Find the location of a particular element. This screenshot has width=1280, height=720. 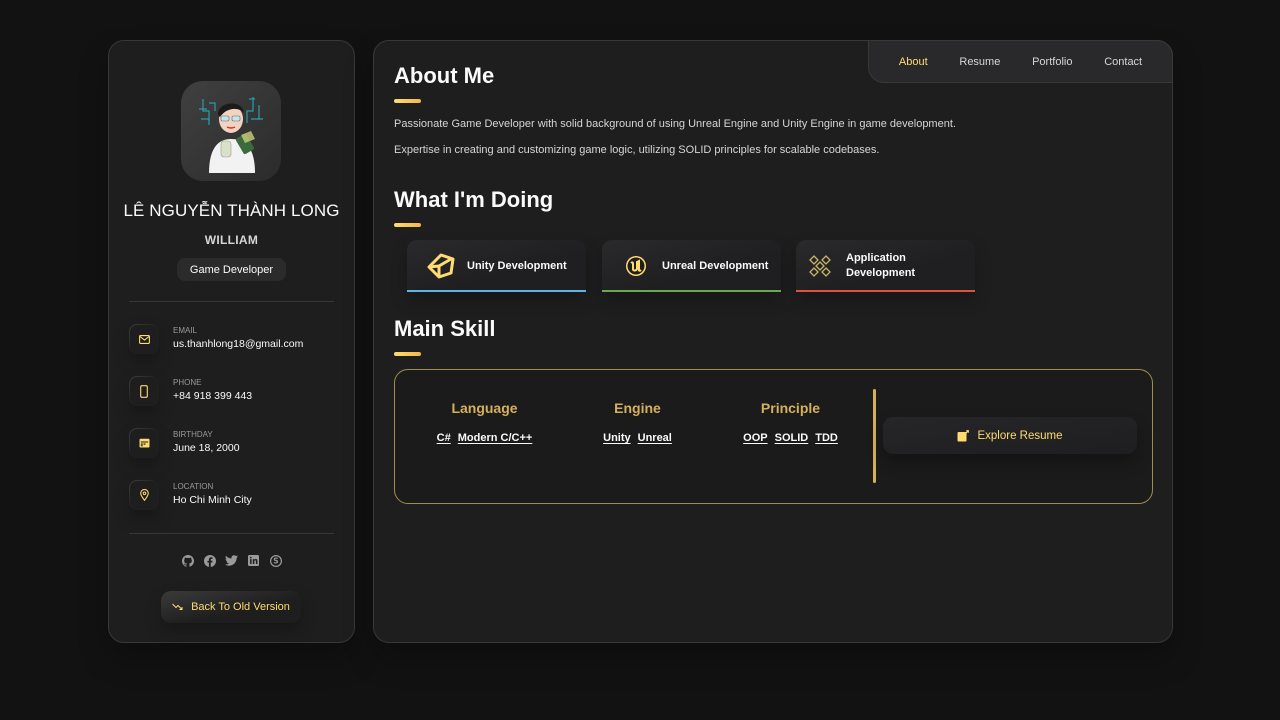

skill-group-engine: Engine Unity Unreal is located at coordinates (637, 422).